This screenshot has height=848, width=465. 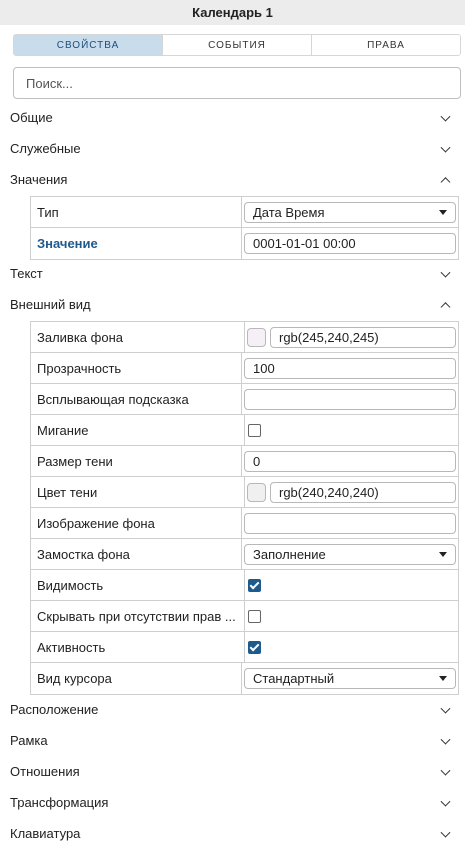 What do you see at coordinates (136, 243) in the screenshot?
I see `prop-label: Значение` at bounding box center [136, 243].